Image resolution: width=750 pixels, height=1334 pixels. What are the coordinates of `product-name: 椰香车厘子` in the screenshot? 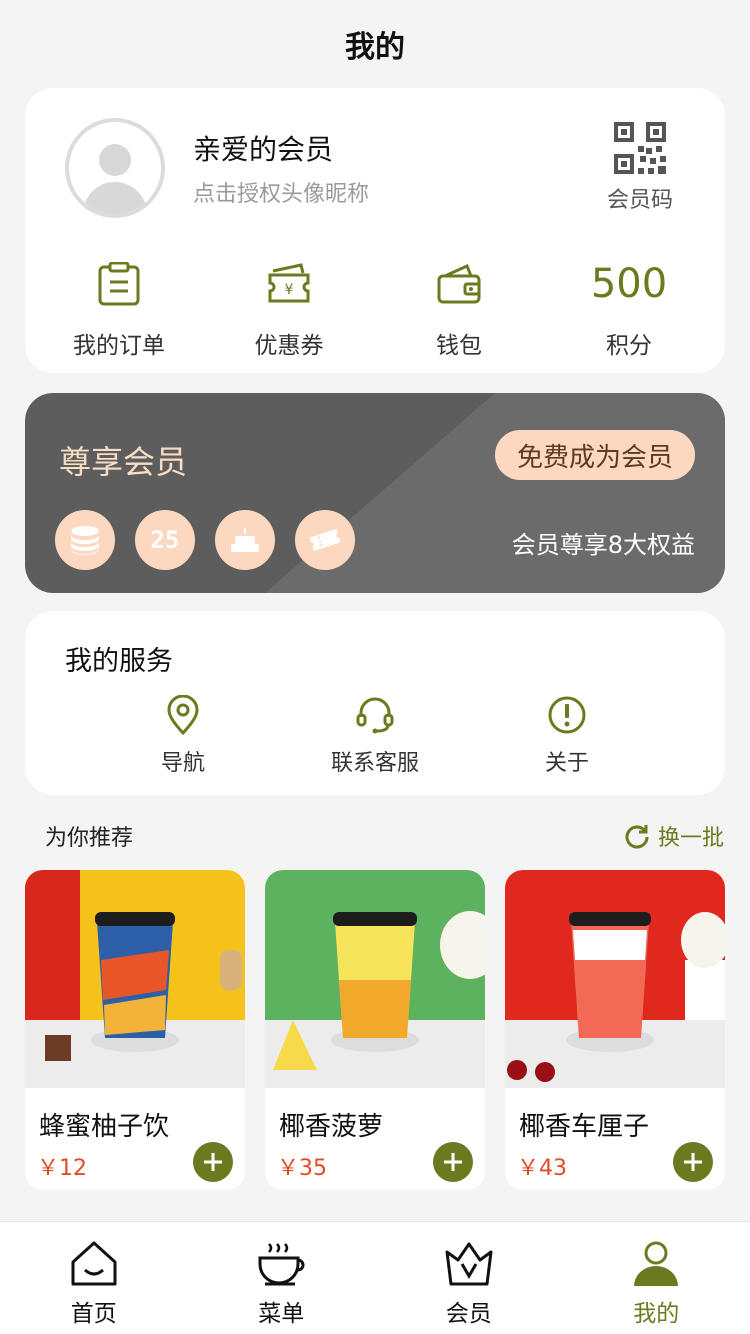 It's located at (584, 1127).